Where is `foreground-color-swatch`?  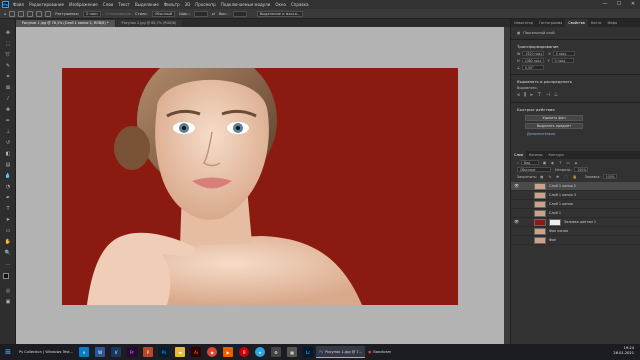 foreground-color-swatch is located at coordinates (6, 276).